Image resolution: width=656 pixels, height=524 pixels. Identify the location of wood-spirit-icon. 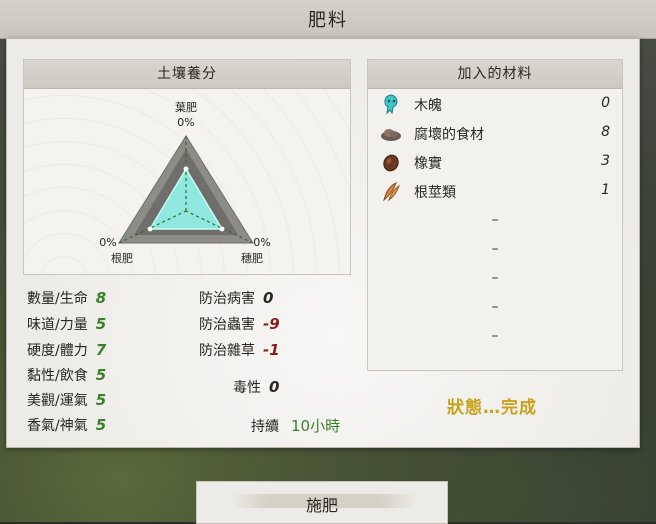
(391, 104).